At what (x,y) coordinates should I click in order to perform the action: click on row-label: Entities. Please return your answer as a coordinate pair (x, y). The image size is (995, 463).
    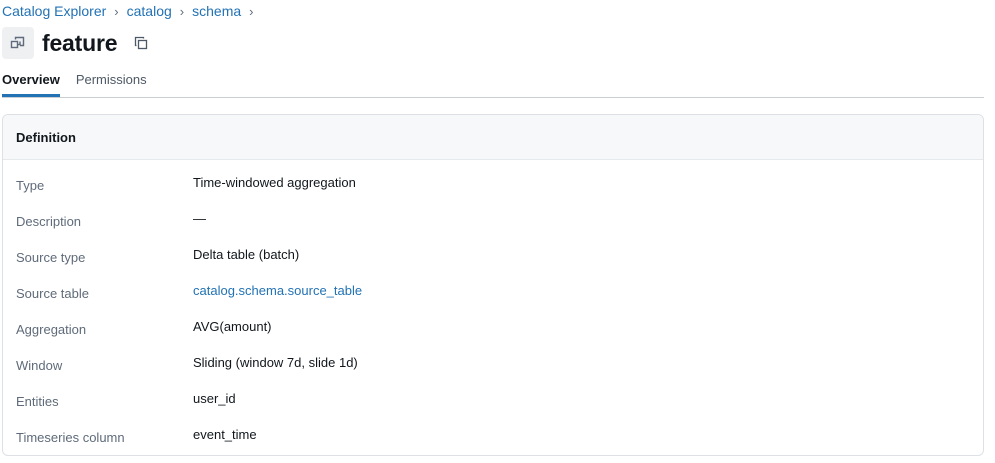
    Looking at the image, I should click on (37, 401).